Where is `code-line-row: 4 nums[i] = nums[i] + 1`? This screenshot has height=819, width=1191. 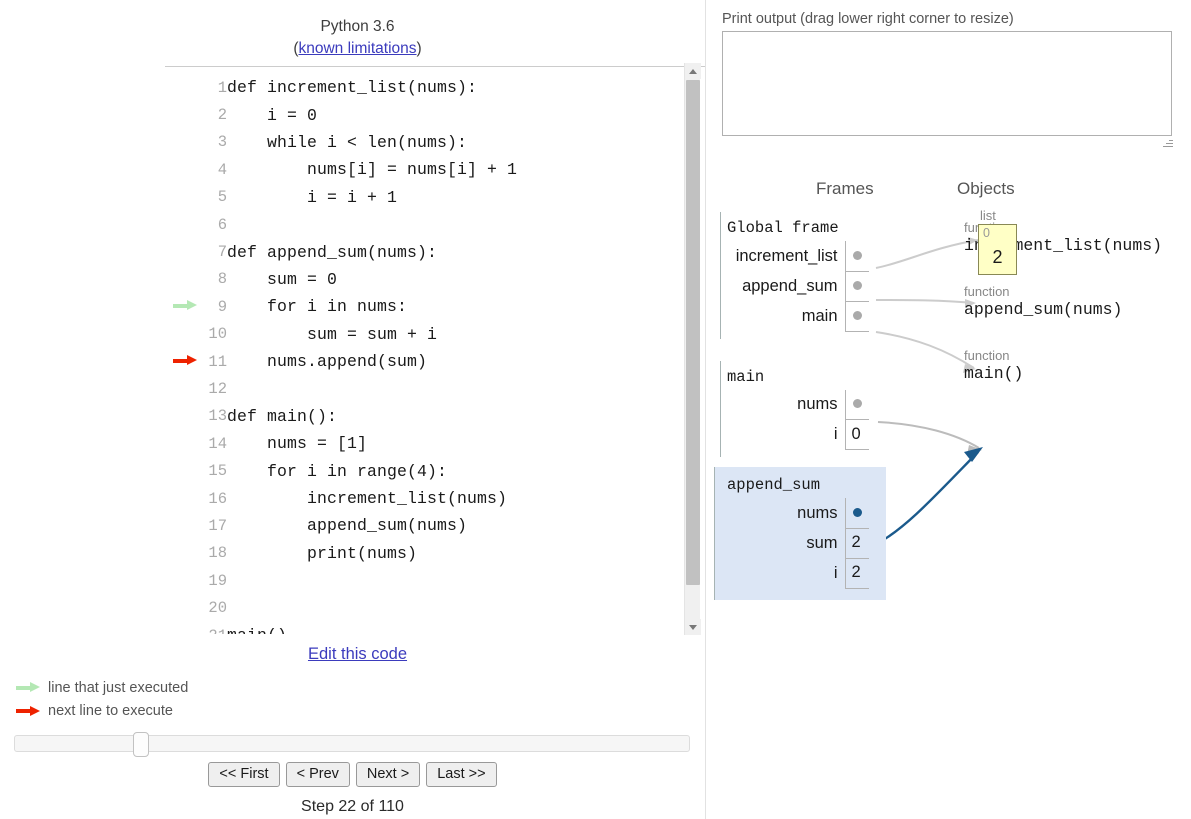 code-line-row: 4 nums[i] = nums[i] + 1 is located at coordinates (341, 169).